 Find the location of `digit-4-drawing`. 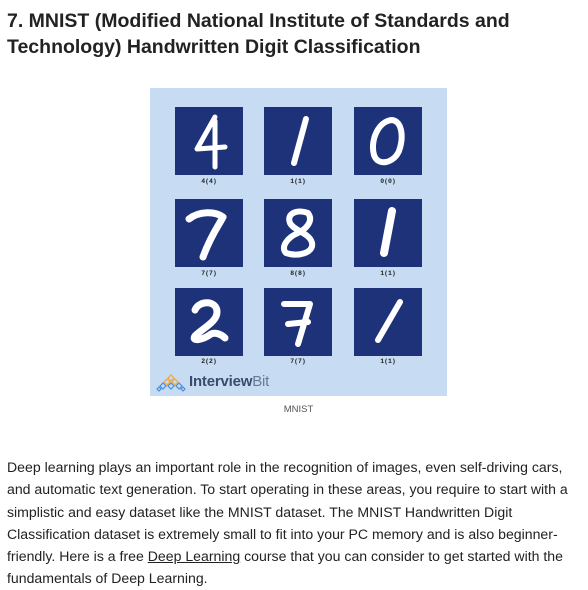

digit-4-drawing is located at coordinates (211, 142).